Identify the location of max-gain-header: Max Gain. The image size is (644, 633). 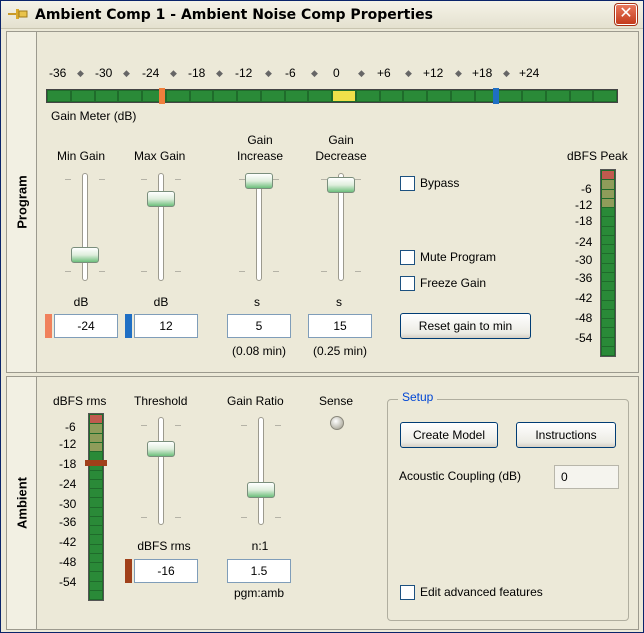
(160, 156).